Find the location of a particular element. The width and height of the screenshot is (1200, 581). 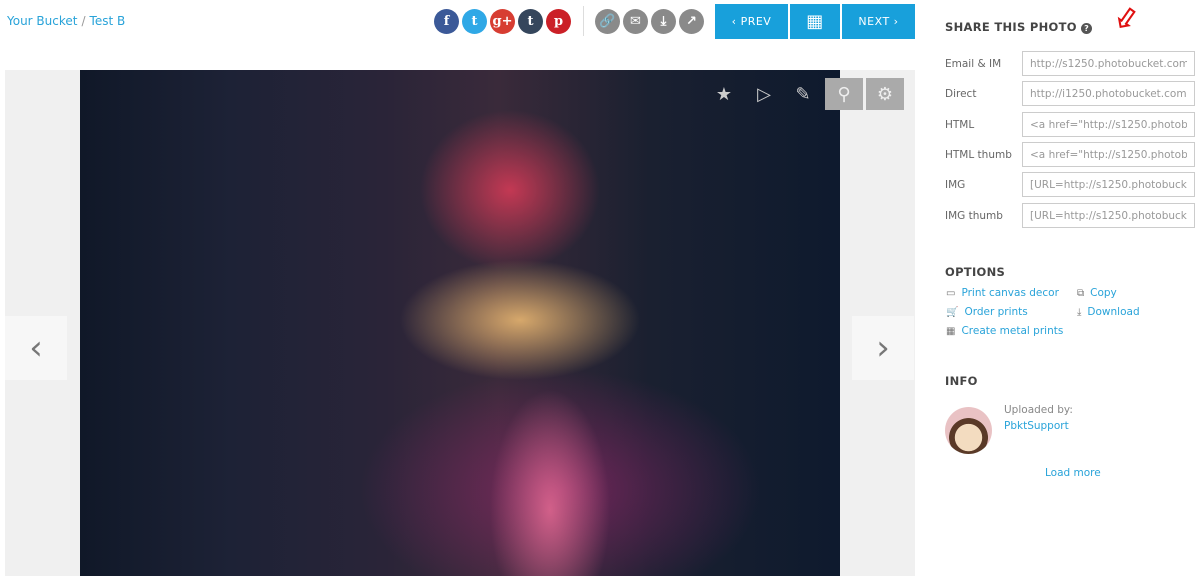

share-img-thumb: IMG thumb is located at coordinates (1070, 215).